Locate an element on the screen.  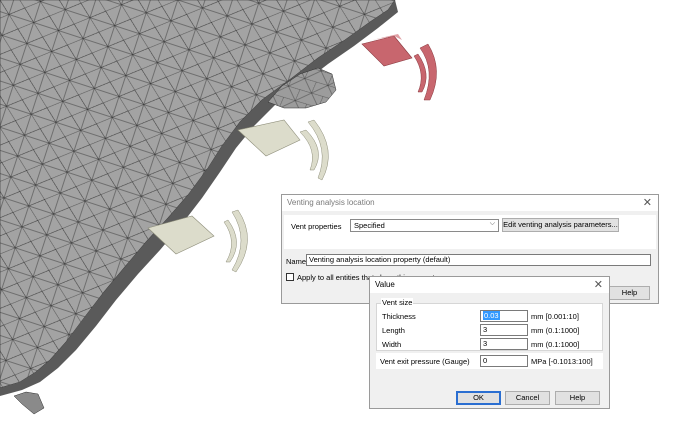
vent-exit-pressure-label: Vent exit pressure (Gauge) is located at coordinates (425, 361).